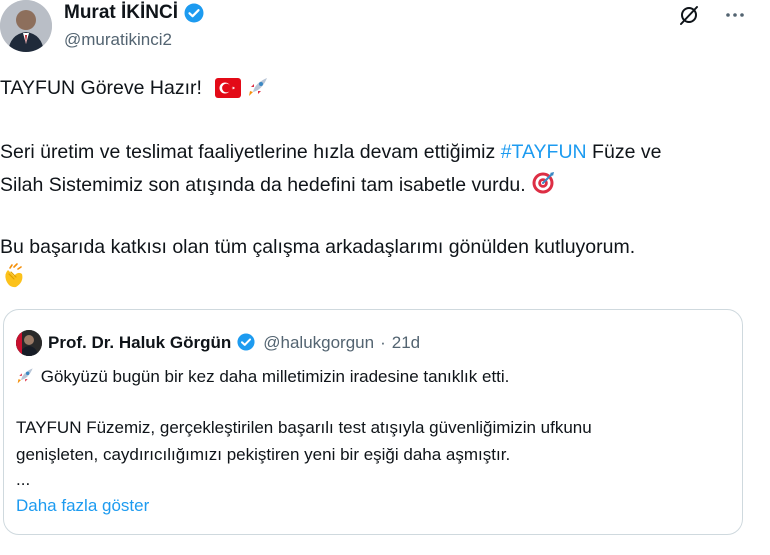 This screenshot has height=555, width=770. What do you see at coordinates (139, 343) in the screenshot?
I see `quoted-author-name: Prof. Dr. Haluk Görgün` at bounding box center [139, 343].